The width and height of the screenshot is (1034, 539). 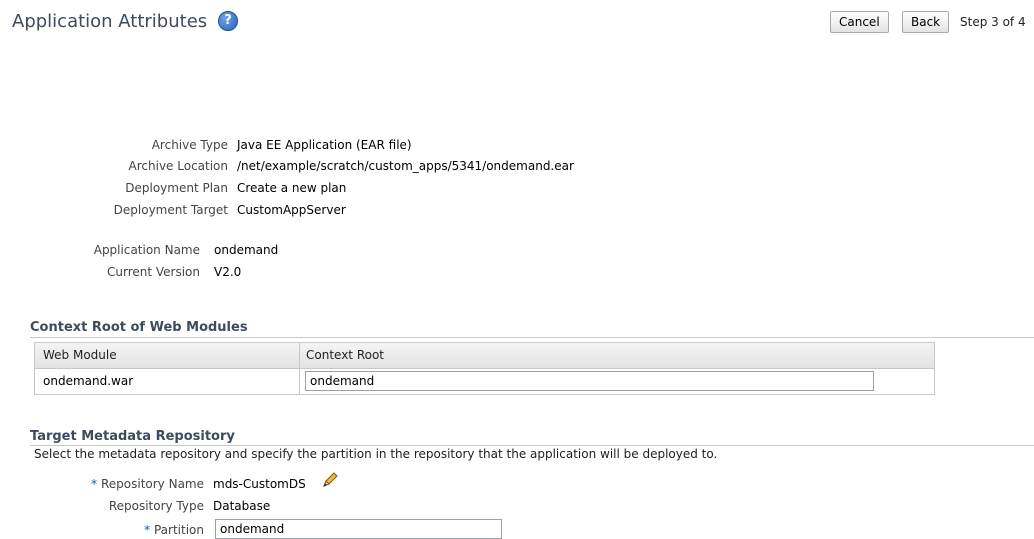 I want to click on current-version-value: V2.0, so click(x=228, y=272).